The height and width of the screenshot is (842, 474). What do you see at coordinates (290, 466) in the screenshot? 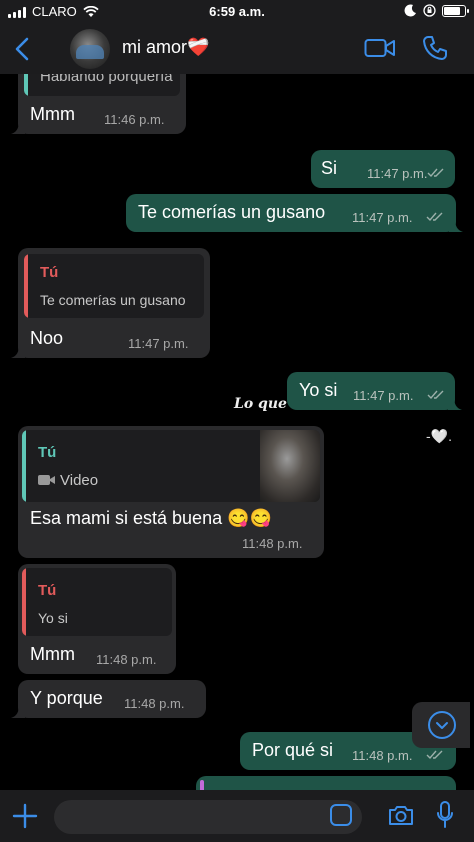
I see `video-thumbnail` at bounding box center [290, 466].